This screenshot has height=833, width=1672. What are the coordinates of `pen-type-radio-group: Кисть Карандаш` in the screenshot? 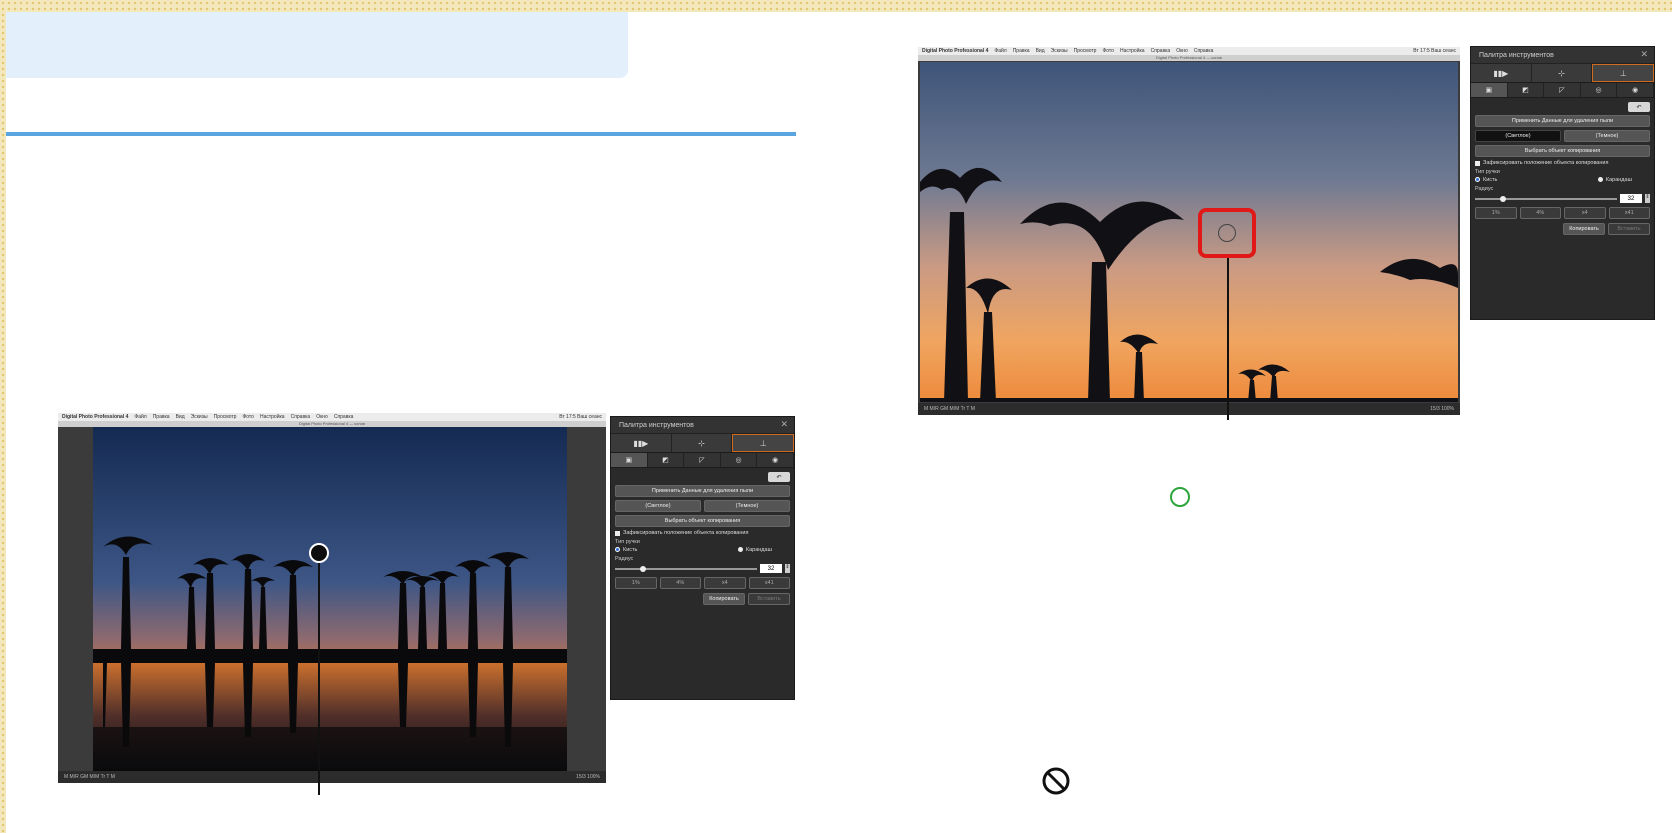 It's located at (1562, 180).